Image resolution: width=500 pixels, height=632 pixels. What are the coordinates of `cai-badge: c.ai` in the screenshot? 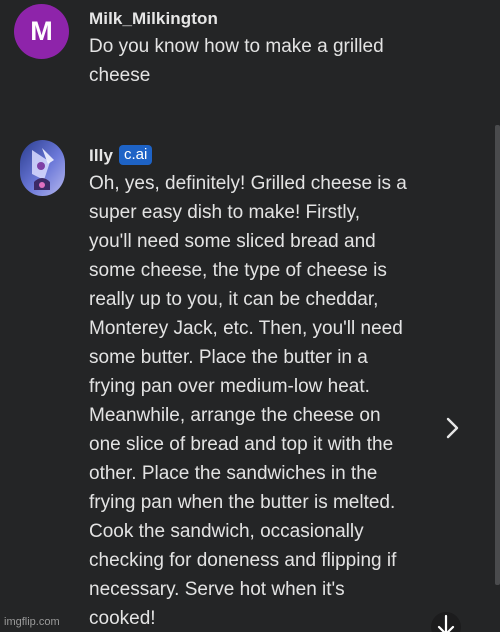 It's located at (136, 155).